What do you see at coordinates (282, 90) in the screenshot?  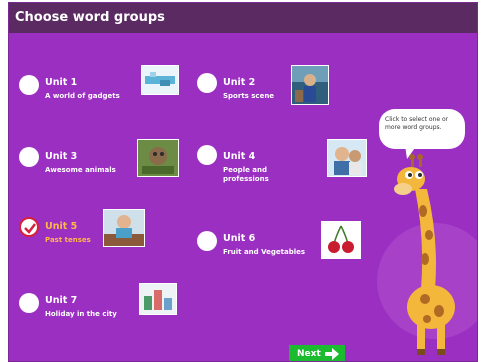 I see `unit-option-2: Unit 2 Sports scene` at bounding box center [282, 90].